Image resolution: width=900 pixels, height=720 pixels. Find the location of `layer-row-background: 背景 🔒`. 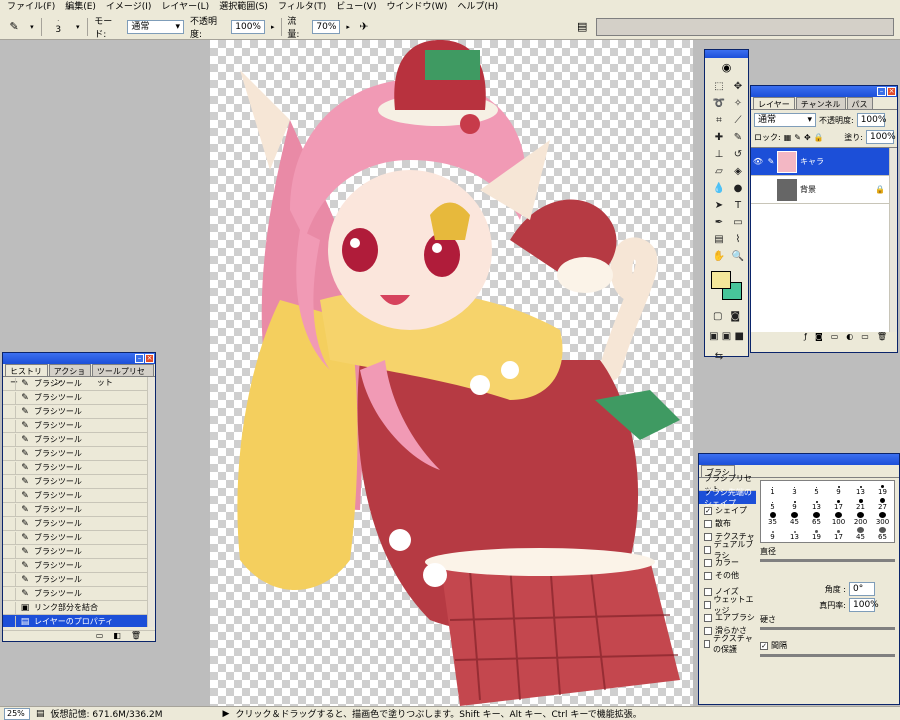

layer-row-background: 背景 🔒 is located at coordinates (824, 190).